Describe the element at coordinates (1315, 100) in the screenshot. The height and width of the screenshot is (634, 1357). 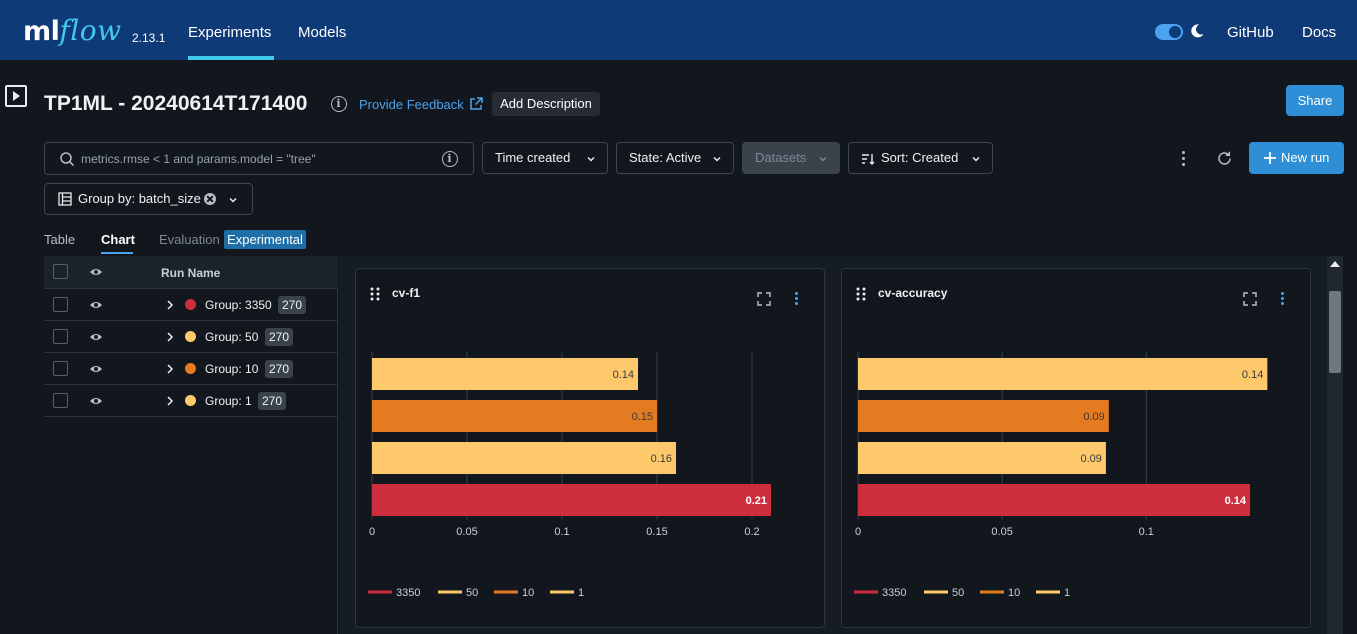
I see `share-button: Share` at that location.